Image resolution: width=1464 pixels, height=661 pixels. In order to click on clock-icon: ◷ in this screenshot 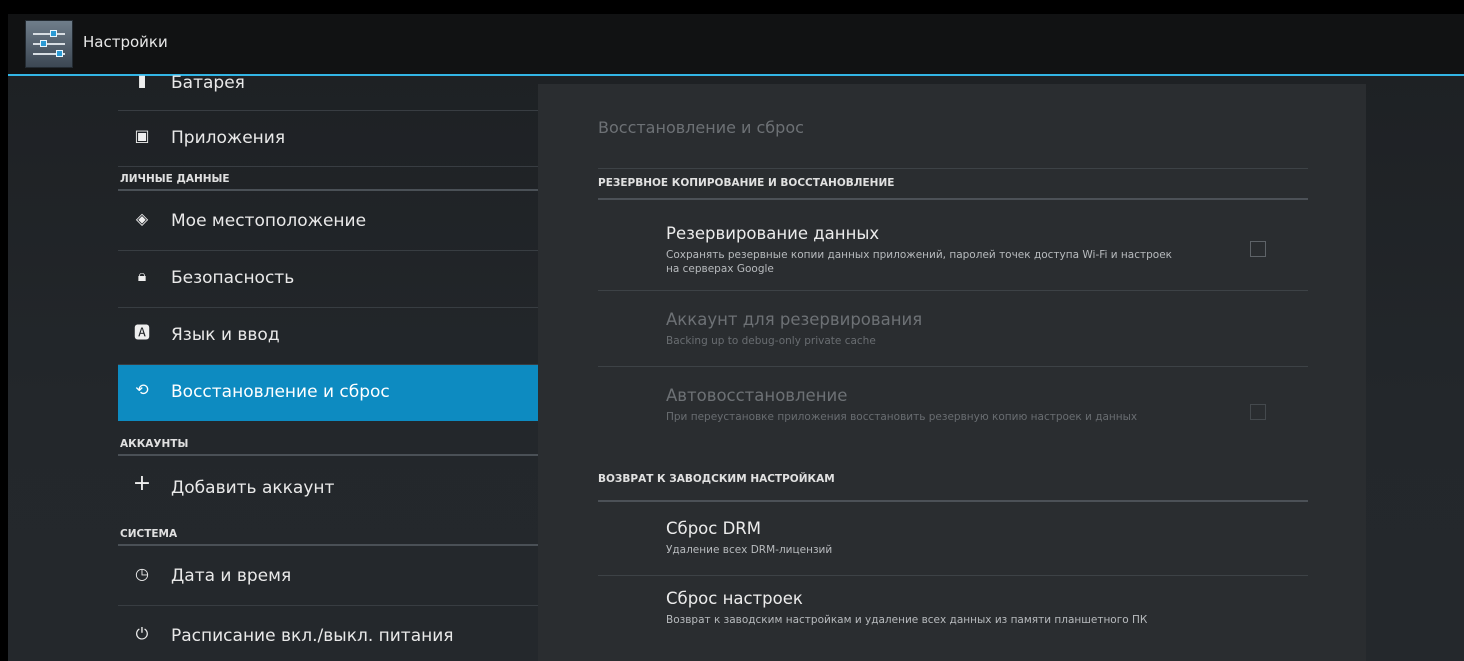, I will do `click(142, 573)`.